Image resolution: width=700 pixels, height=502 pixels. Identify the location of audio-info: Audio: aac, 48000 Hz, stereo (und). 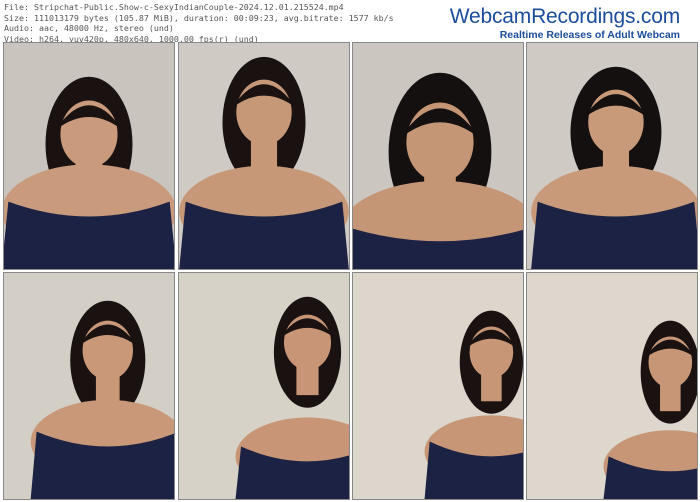
(89, 28).